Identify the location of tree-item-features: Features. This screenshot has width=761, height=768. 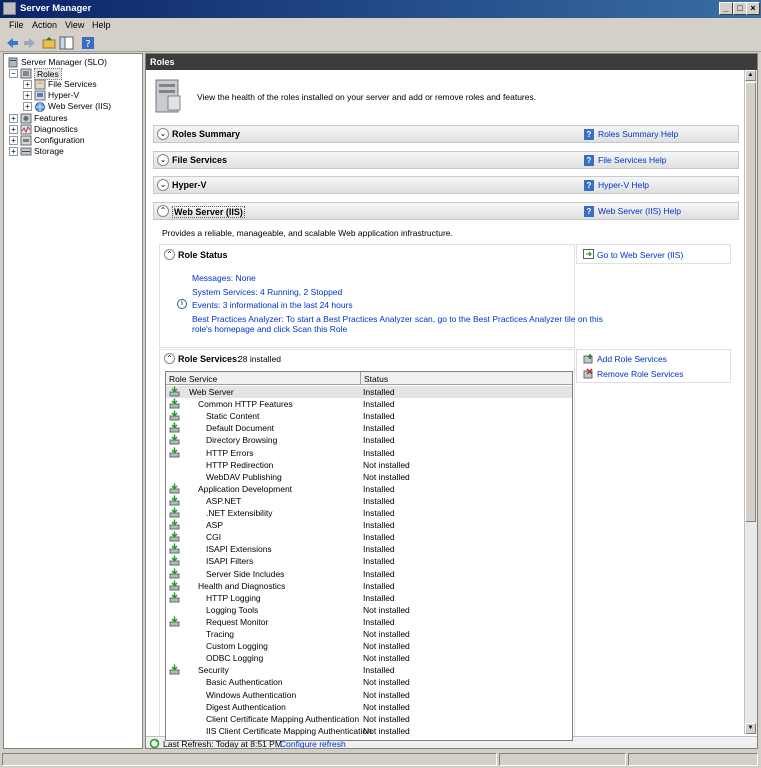
(51, 118).